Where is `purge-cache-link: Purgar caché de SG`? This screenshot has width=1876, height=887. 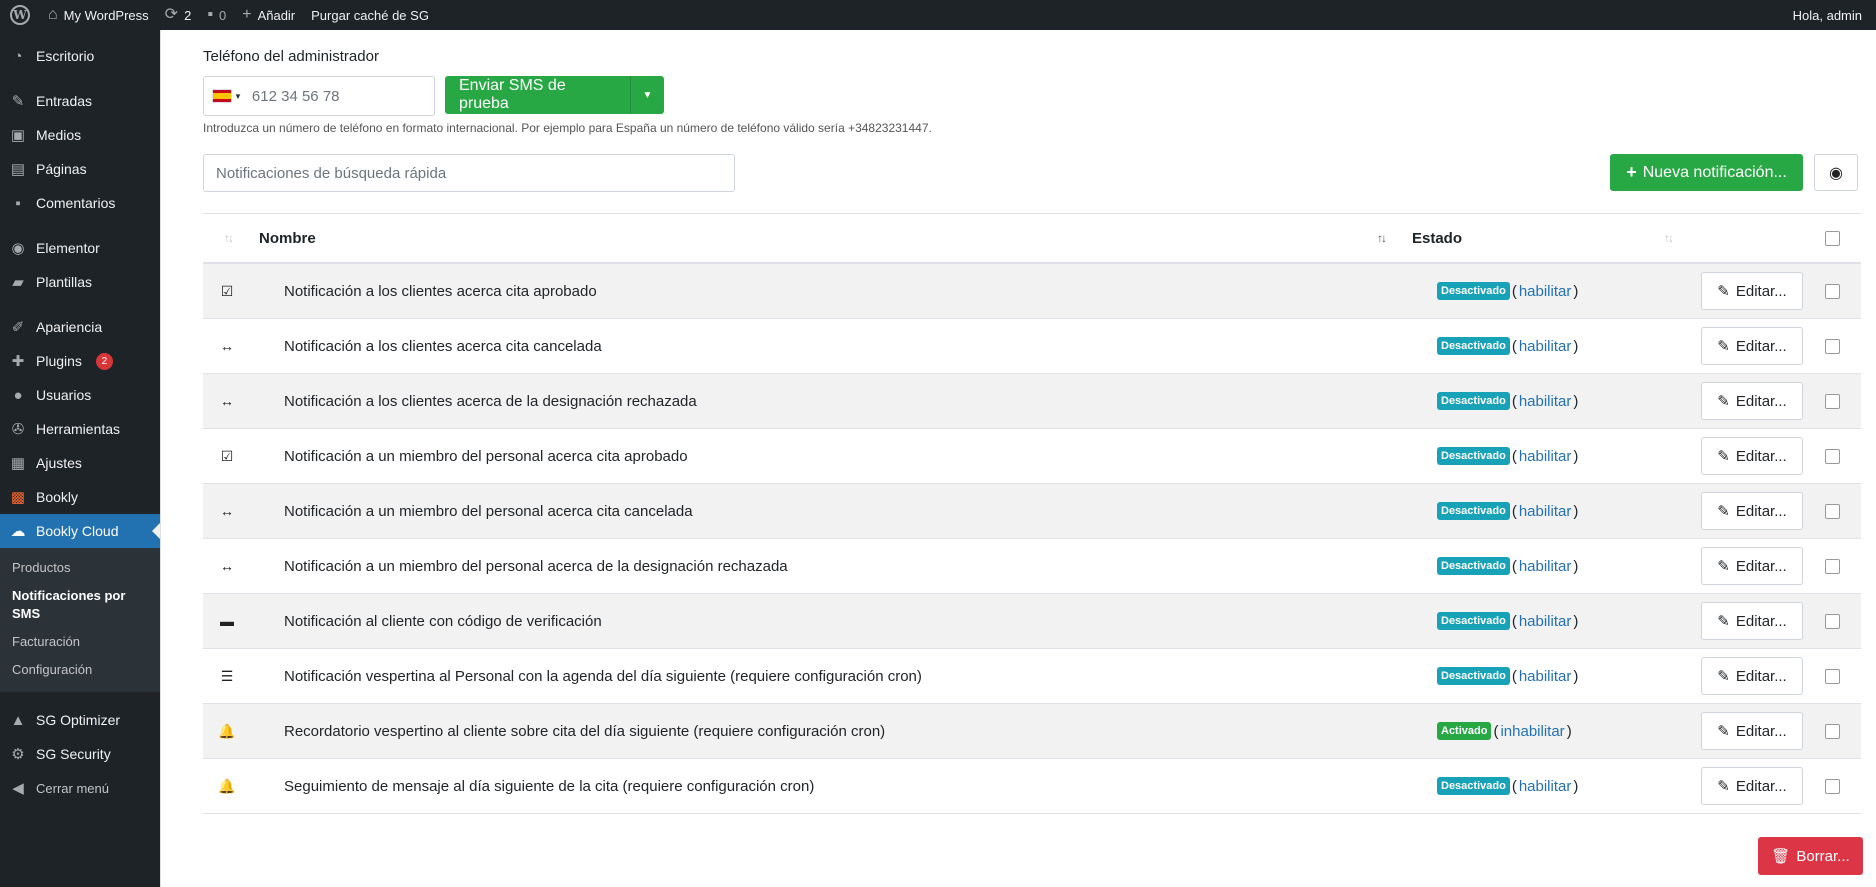
purge-cache-link: Purgar caché de SG is located at coordinates (370, 15).